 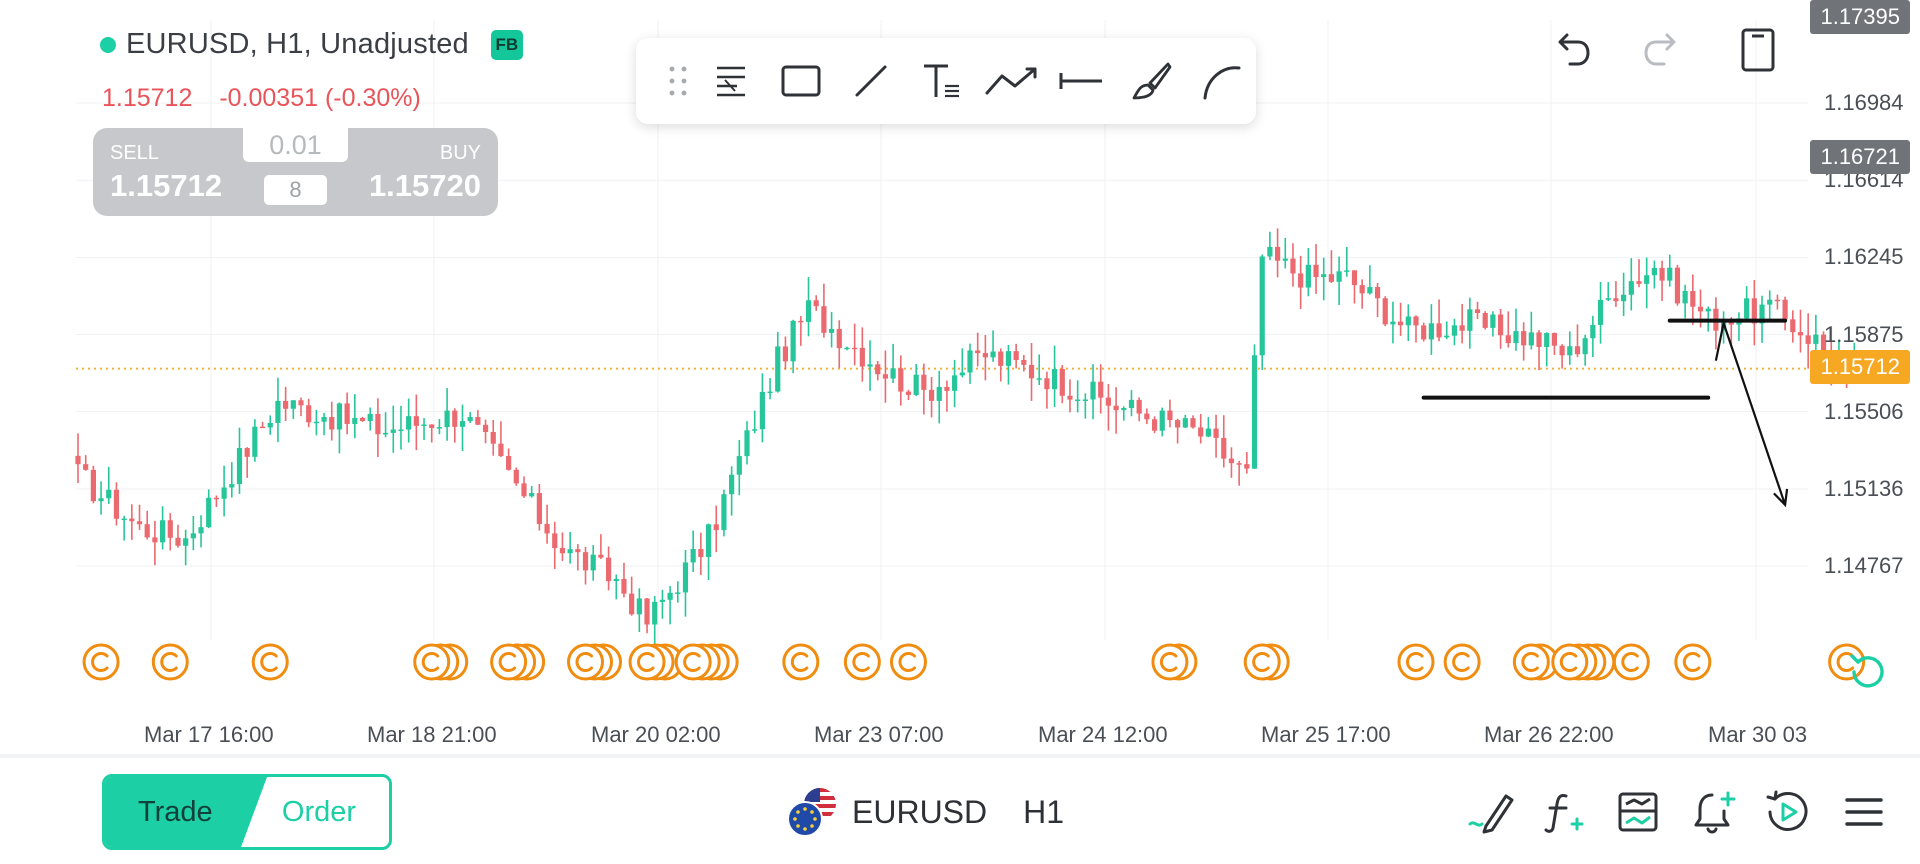 What do you see at coordinates (678, 81) in the screenshot?
I see `grip-icon` at bounding box center [678, 81].